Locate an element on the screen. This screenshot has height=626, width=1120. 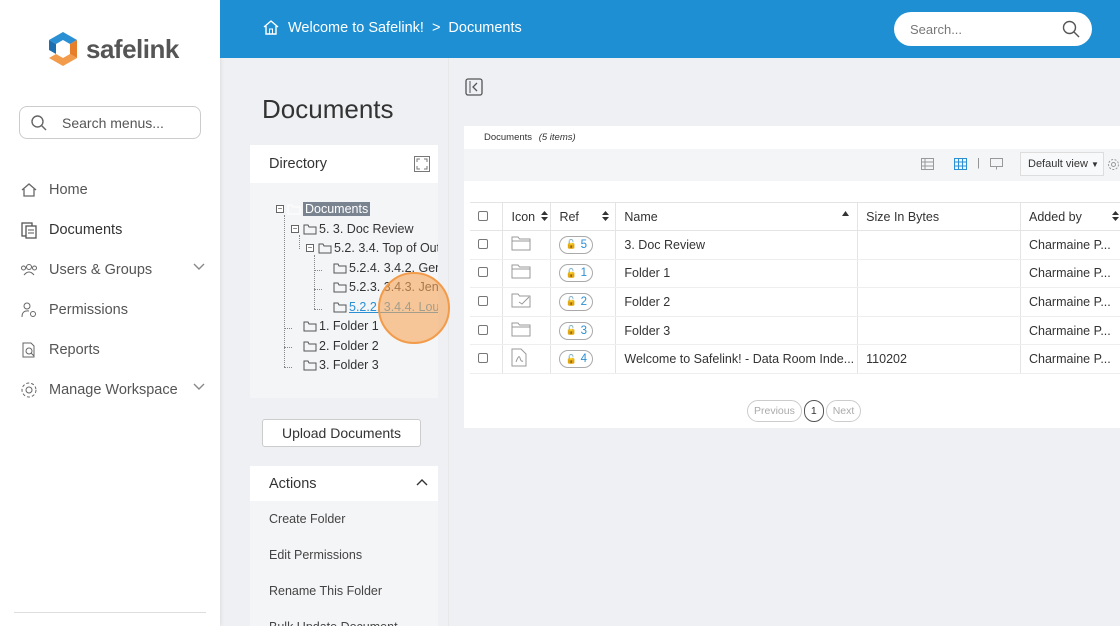
ref-badge: 🔓 5 is located at coordinates (576, 244).